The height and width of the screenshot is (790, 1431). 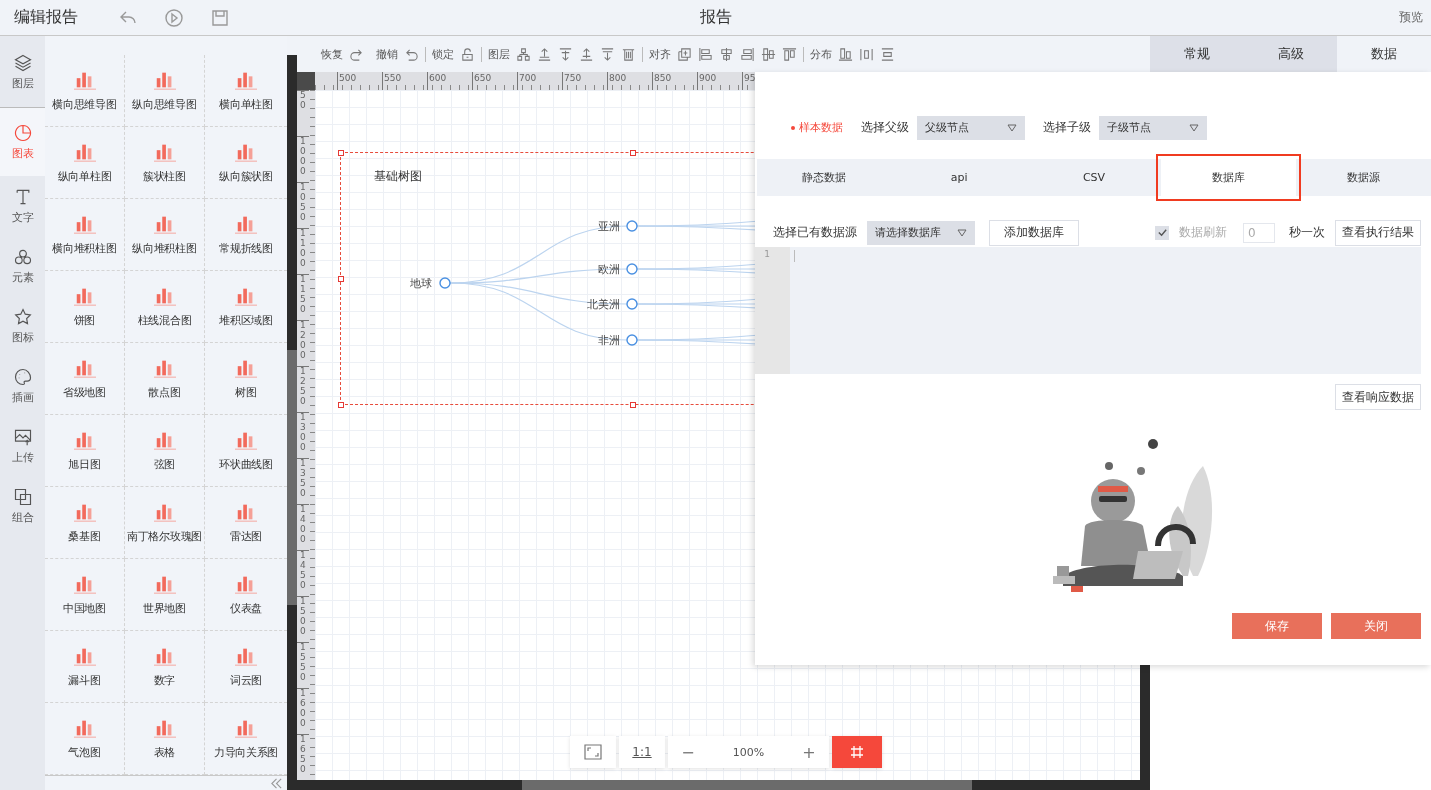 I want to click on star-icon, so click(x=22, y=317).